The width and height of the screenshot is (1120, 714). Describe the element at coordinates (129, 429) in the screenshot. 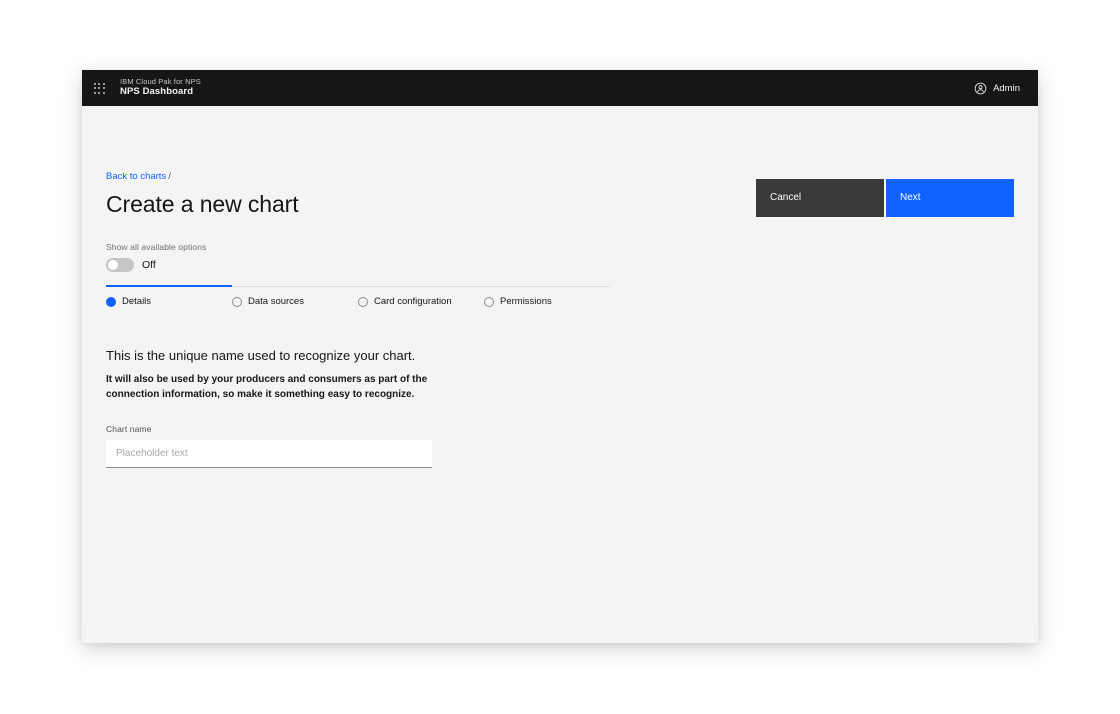

I see `chart-name-label: Chart name` at that location.